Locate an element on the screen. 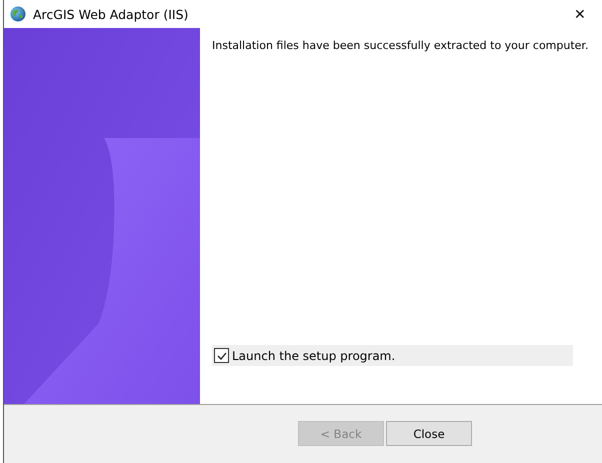  close-button: ✕ is located at coordinates (580, 14).